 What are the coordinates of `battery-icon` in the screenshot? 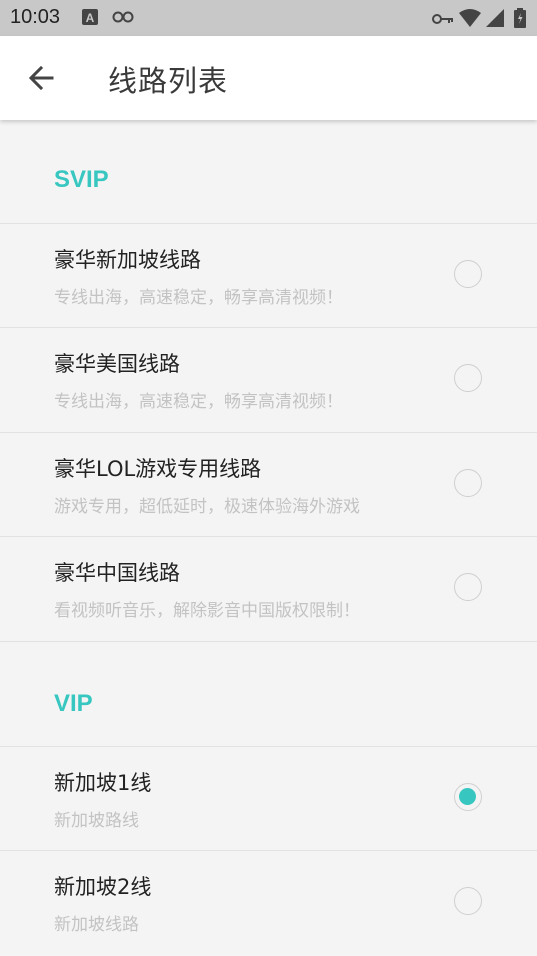 It's located at (520, 20).